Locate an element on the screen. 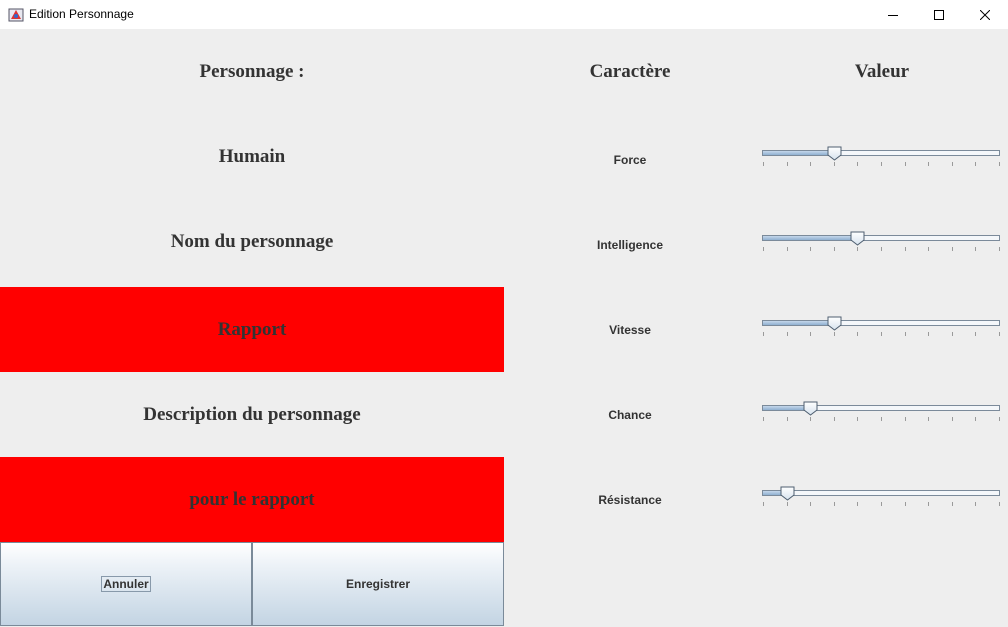 The width and height of the screenshot is (1008, 627). slider-chance is located at coordinates (881, 418).